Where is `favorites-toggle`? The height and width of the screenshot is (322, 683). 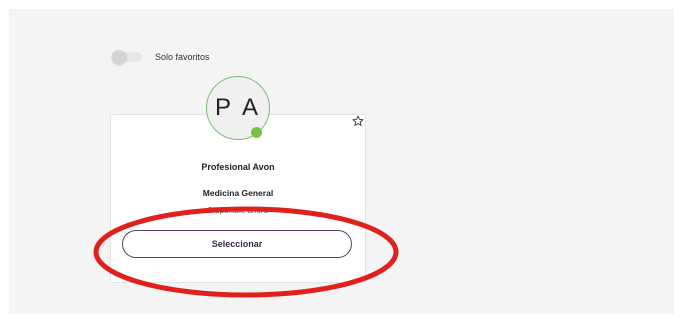 favorites-toggle is located at coordinates (127, 57).